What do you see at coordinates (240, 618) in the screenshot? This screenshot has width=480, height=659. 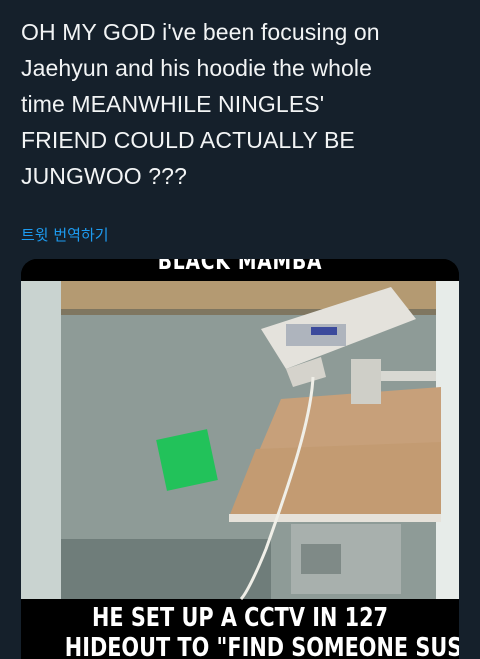 I see `video-subtitle-line: HE SET UP A CCTV IN 127` at bounding box center [240, 618].